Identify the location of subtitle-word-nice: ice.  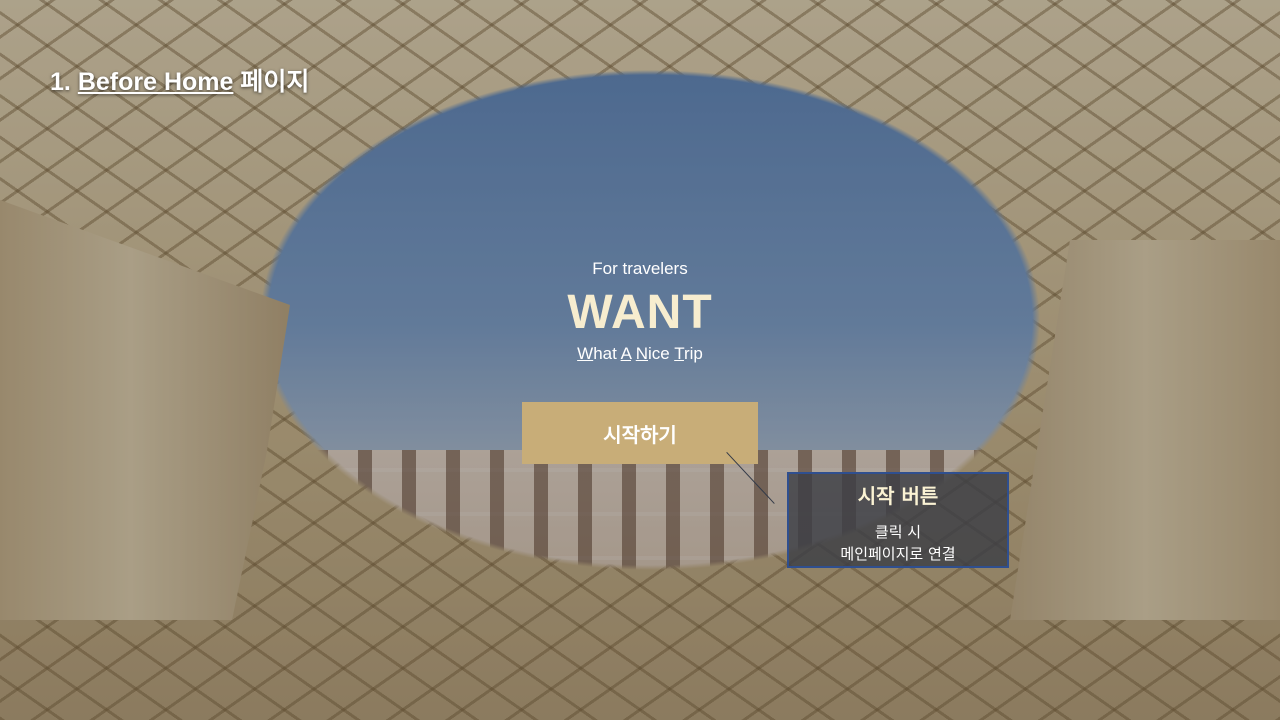
(661, 353).